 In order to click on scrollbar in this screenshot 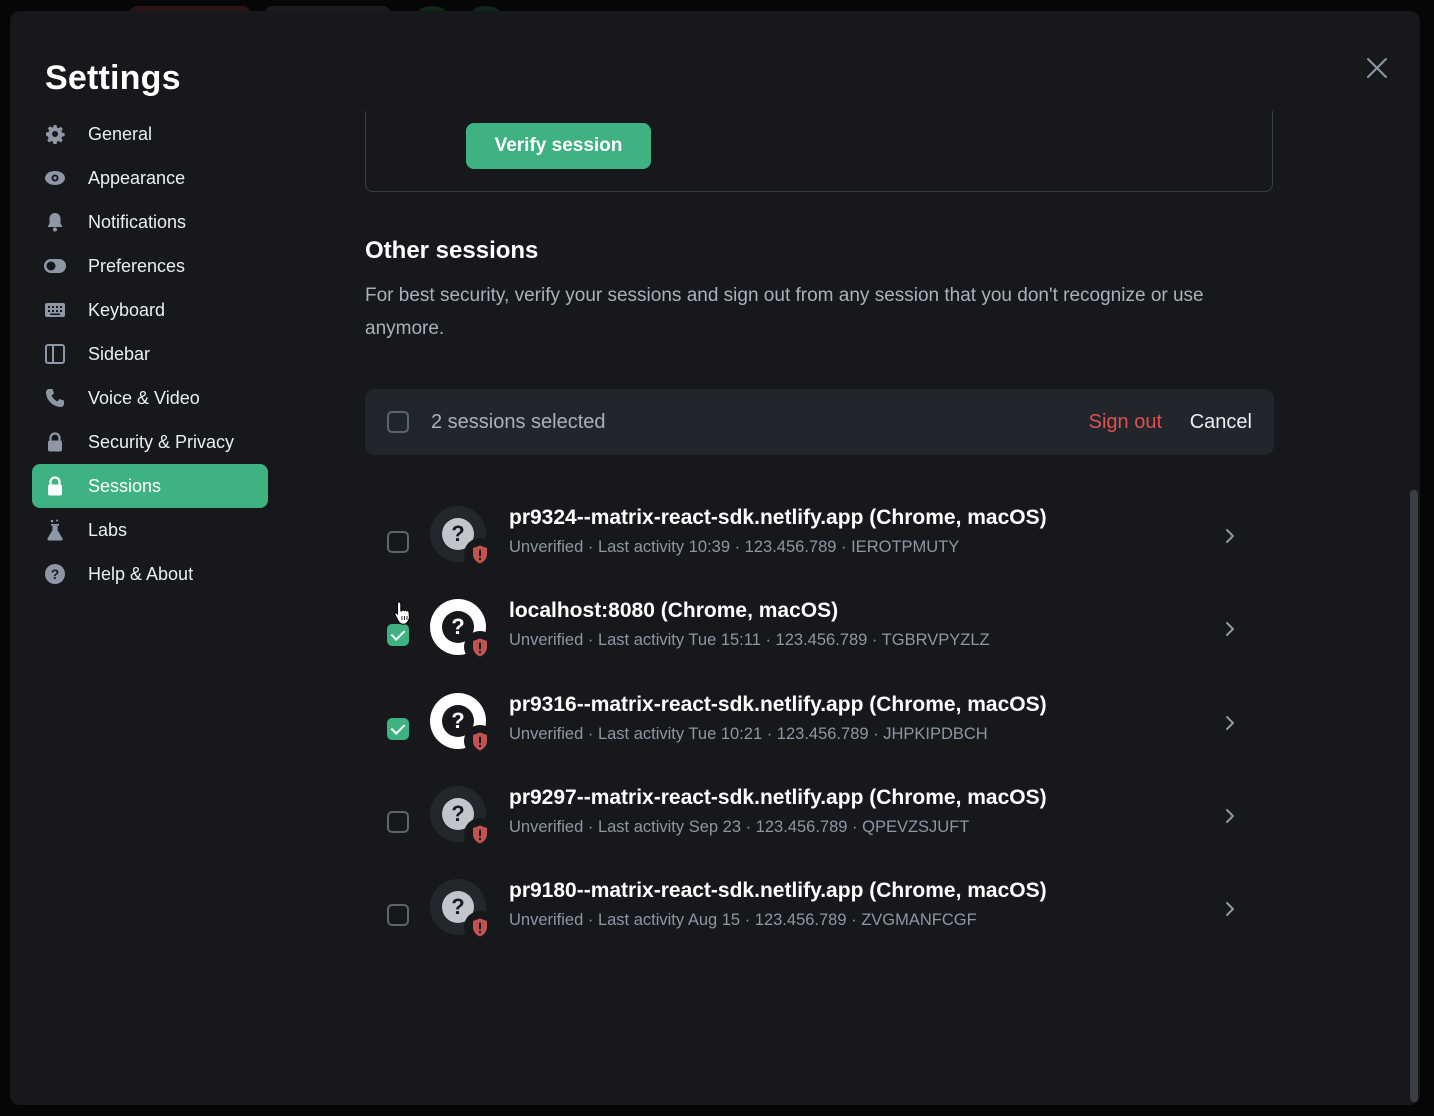, I will do `click(1414, 796)`.